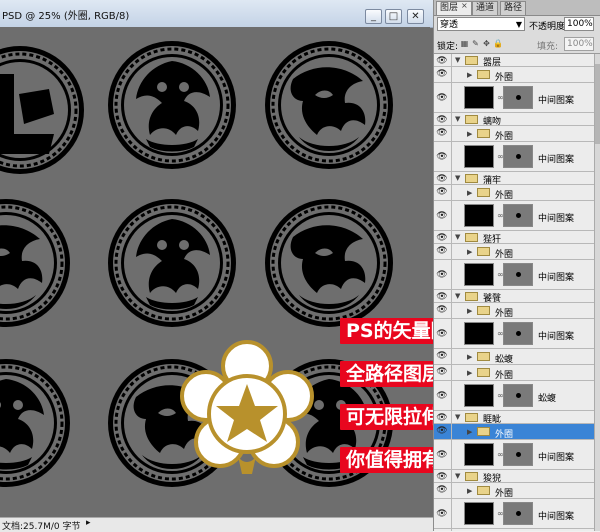  What do you see at coordinates (597, 104) in the screenshot?
I see `scroll-thumb` at bounding box center [597, 104].